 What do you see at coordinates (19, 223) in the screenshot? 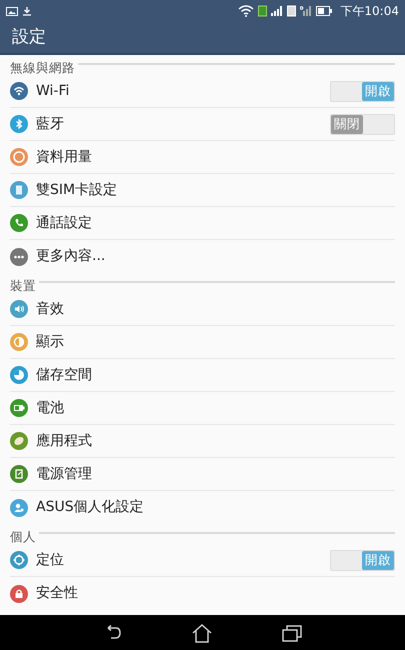
I see `phone-icon` at bounding box center [19, 223].